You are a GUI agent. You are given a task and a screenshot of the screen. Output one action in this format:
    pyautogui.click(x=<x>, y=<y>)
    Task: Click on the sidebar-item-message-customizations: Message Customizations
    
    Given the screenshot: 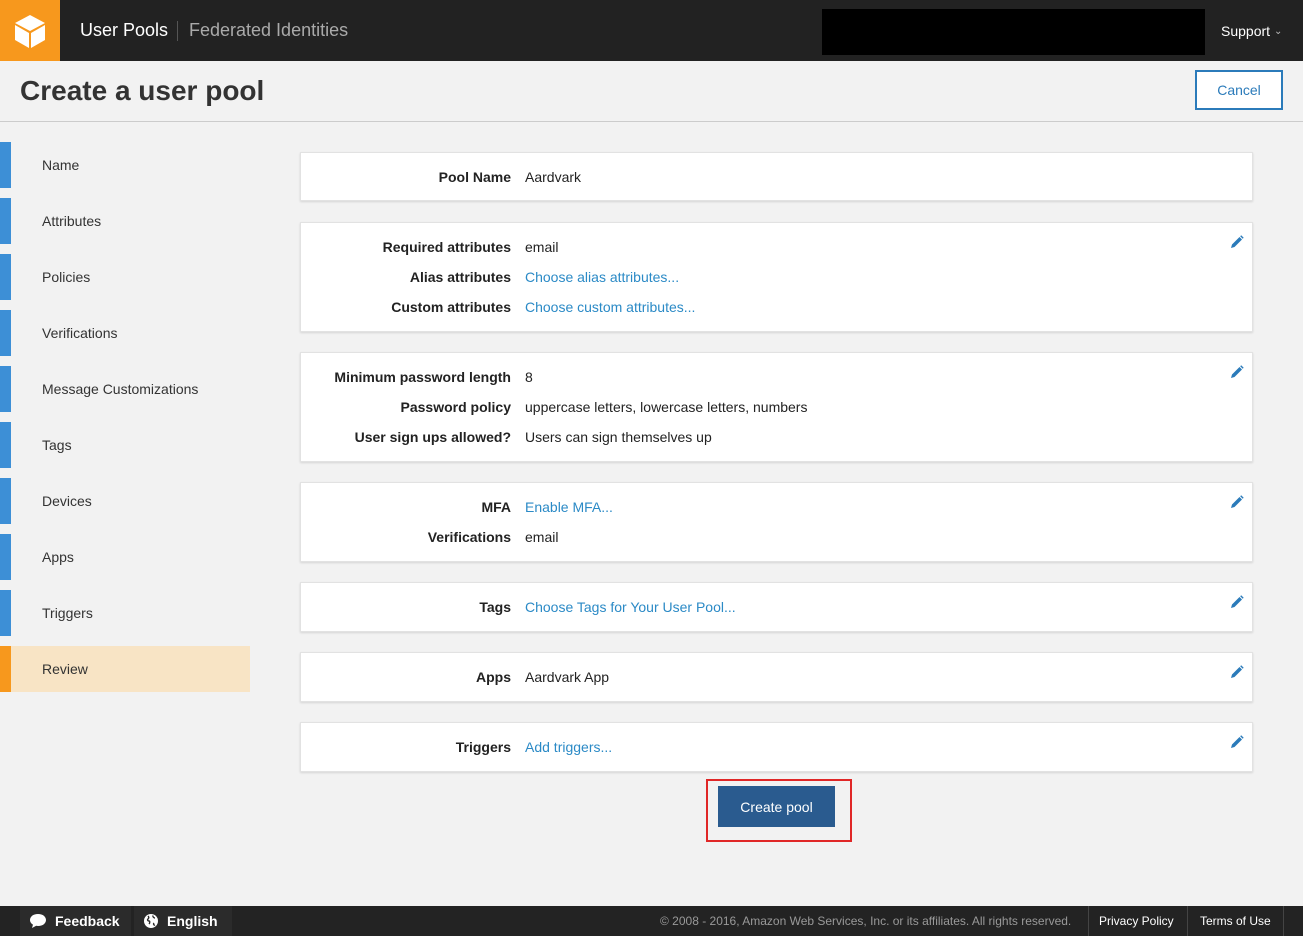 What is the action you would take?
    pyautogui.click(x=125, y=389)
    